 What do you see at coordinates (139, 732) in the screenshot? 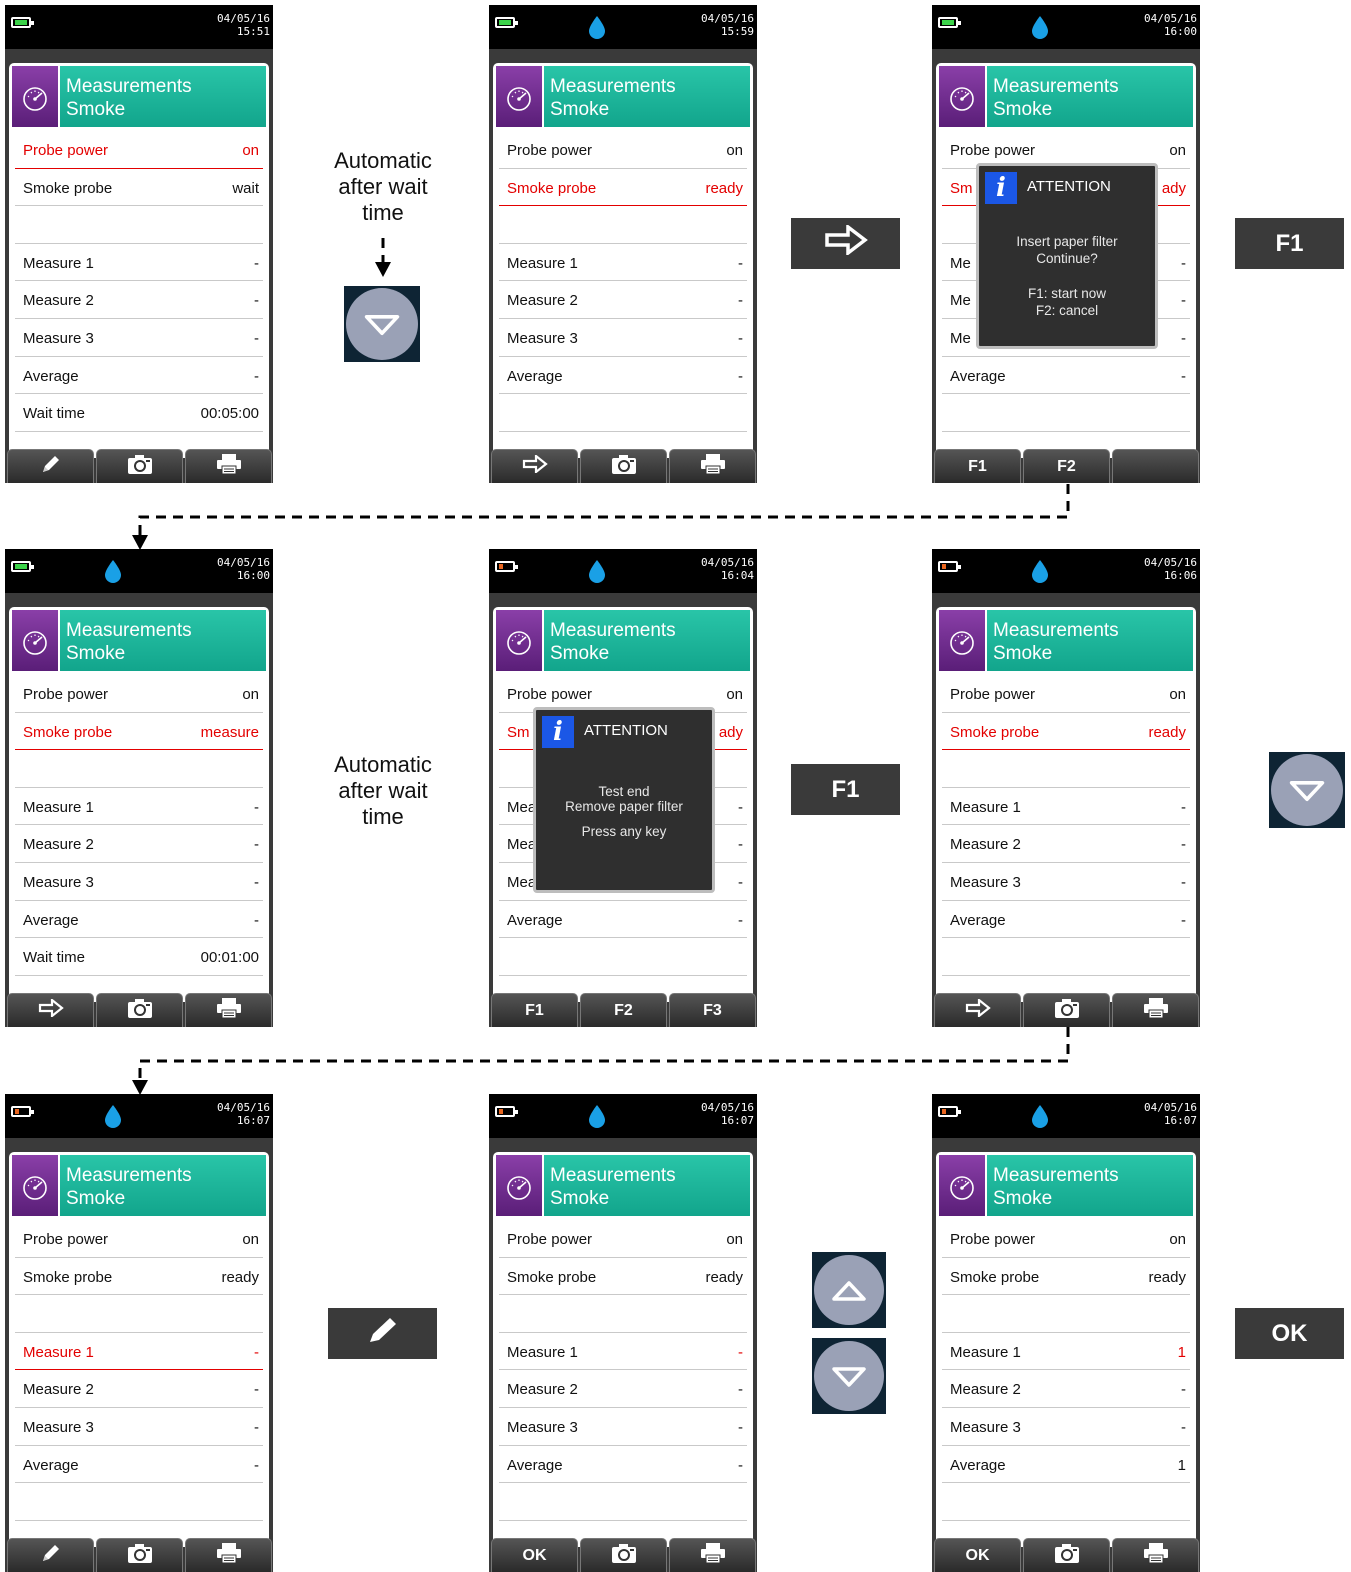
I see `list-row: Smoke probe measure` at bounding box center [139, 732].